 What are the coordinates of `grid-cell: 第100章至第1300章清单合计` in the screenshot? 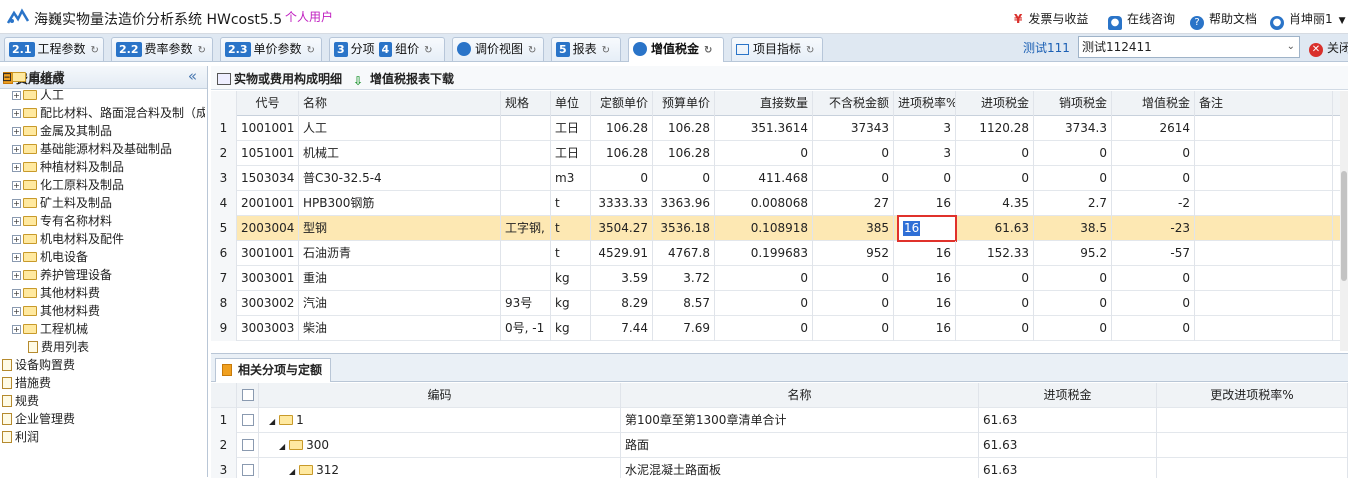 It's located at (800, 420).